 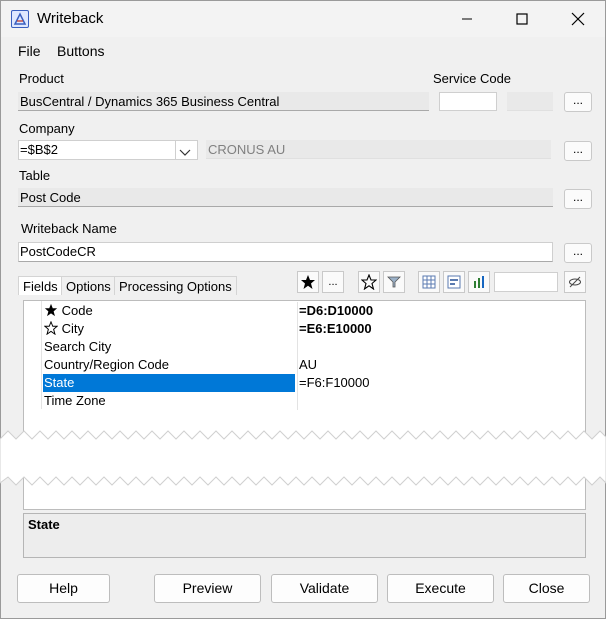 I want to click on field-value: =F6:F10000, so click(x=441, y=383).